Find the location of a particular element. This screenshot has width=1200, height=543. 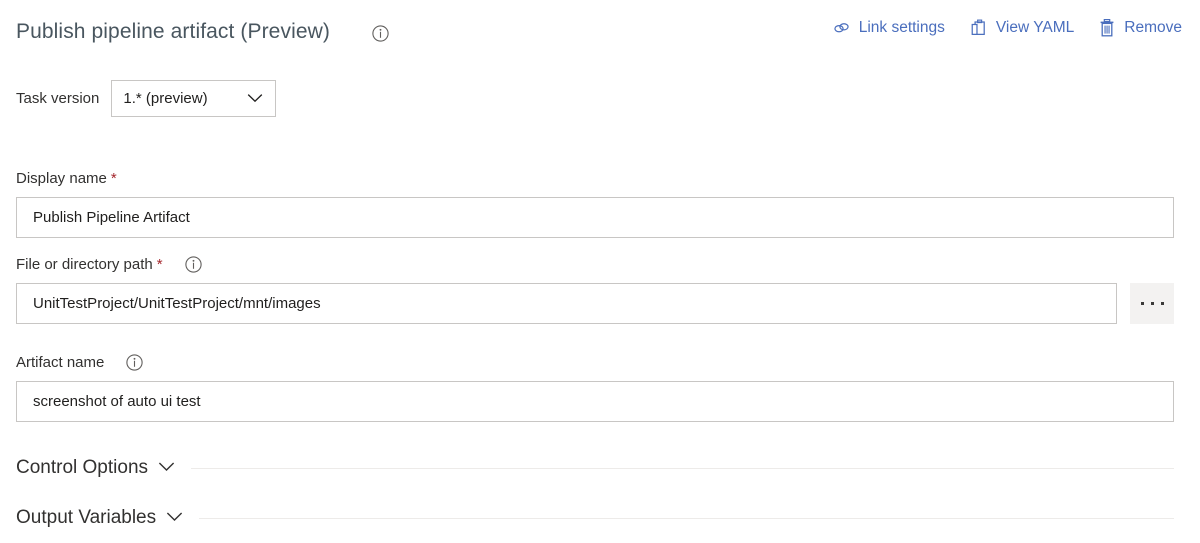

link-settings-label: Link settings is located at coordinates (901, 28).